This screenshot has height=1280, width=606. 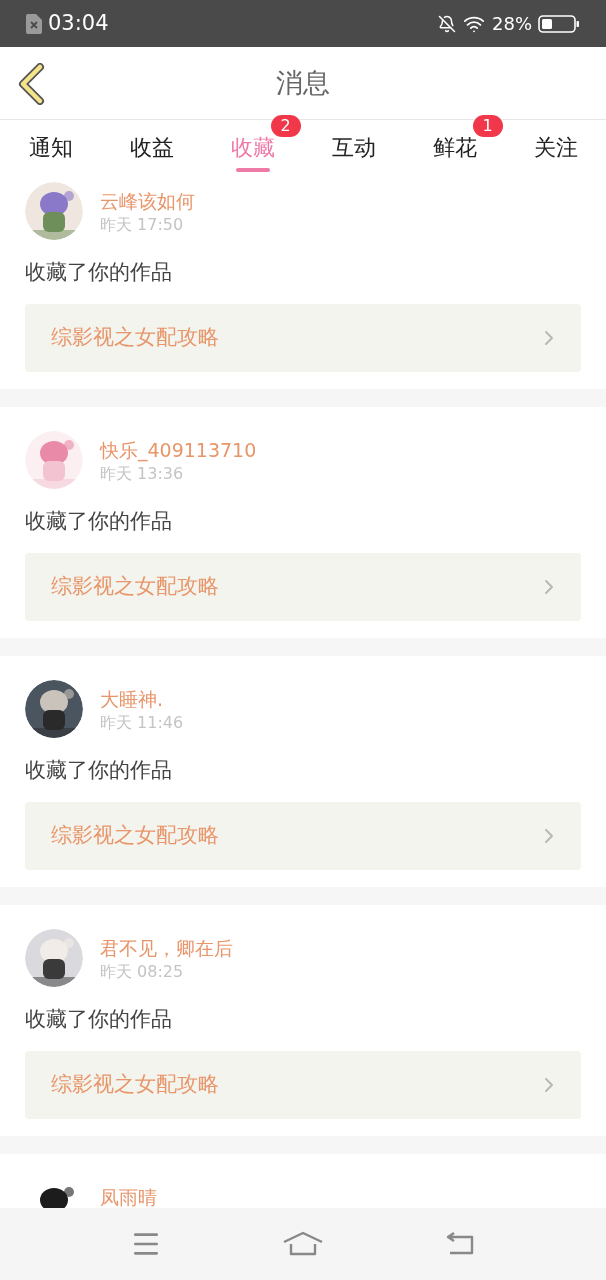 What do you see at coordinates (142, 723) in the screenshot?
I see `message-time: 昨天 11:46` at bounding box center [142, 723].